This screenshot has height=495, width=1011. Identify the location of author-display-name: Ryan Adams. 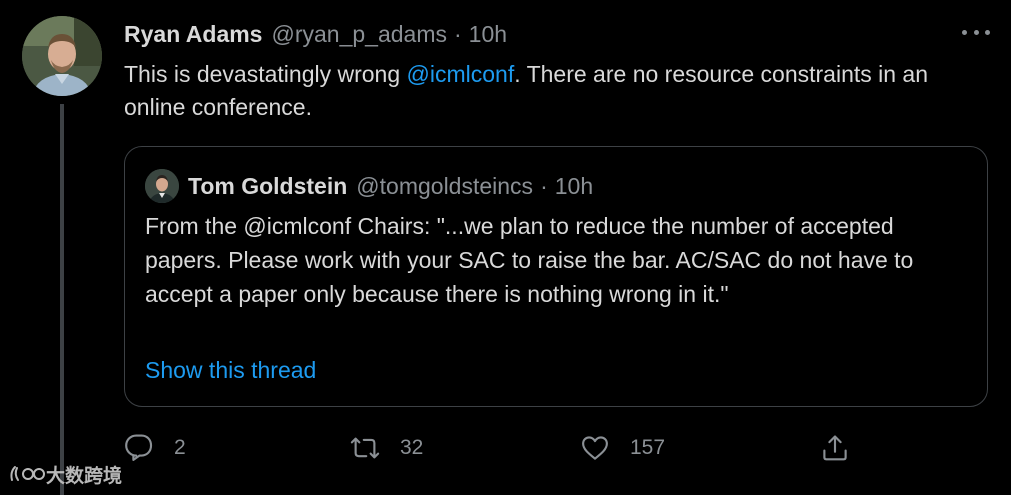
(193, 34).